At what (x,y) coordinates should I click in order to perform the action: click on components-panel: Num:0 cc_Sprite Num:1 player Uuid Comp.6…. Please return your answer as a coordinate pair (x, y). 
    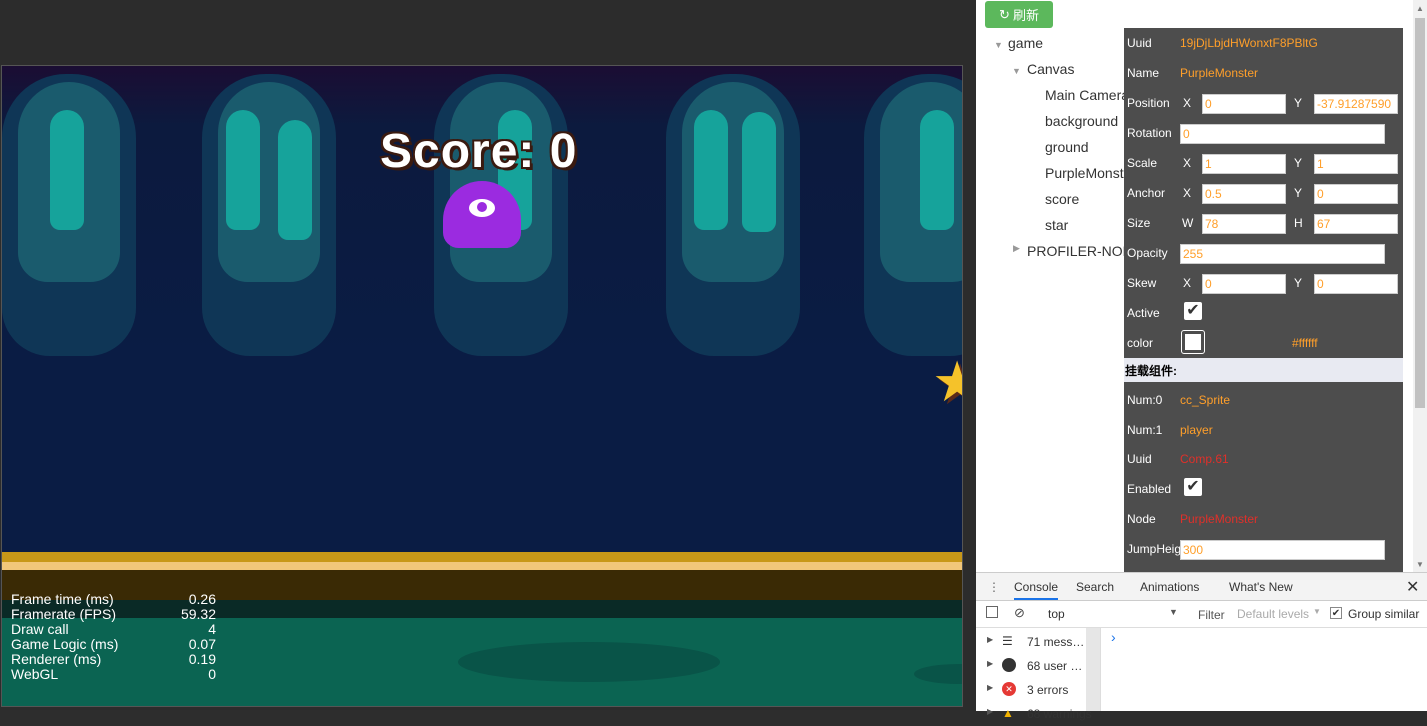
    Looking at the image, I should click on (1263, 478).